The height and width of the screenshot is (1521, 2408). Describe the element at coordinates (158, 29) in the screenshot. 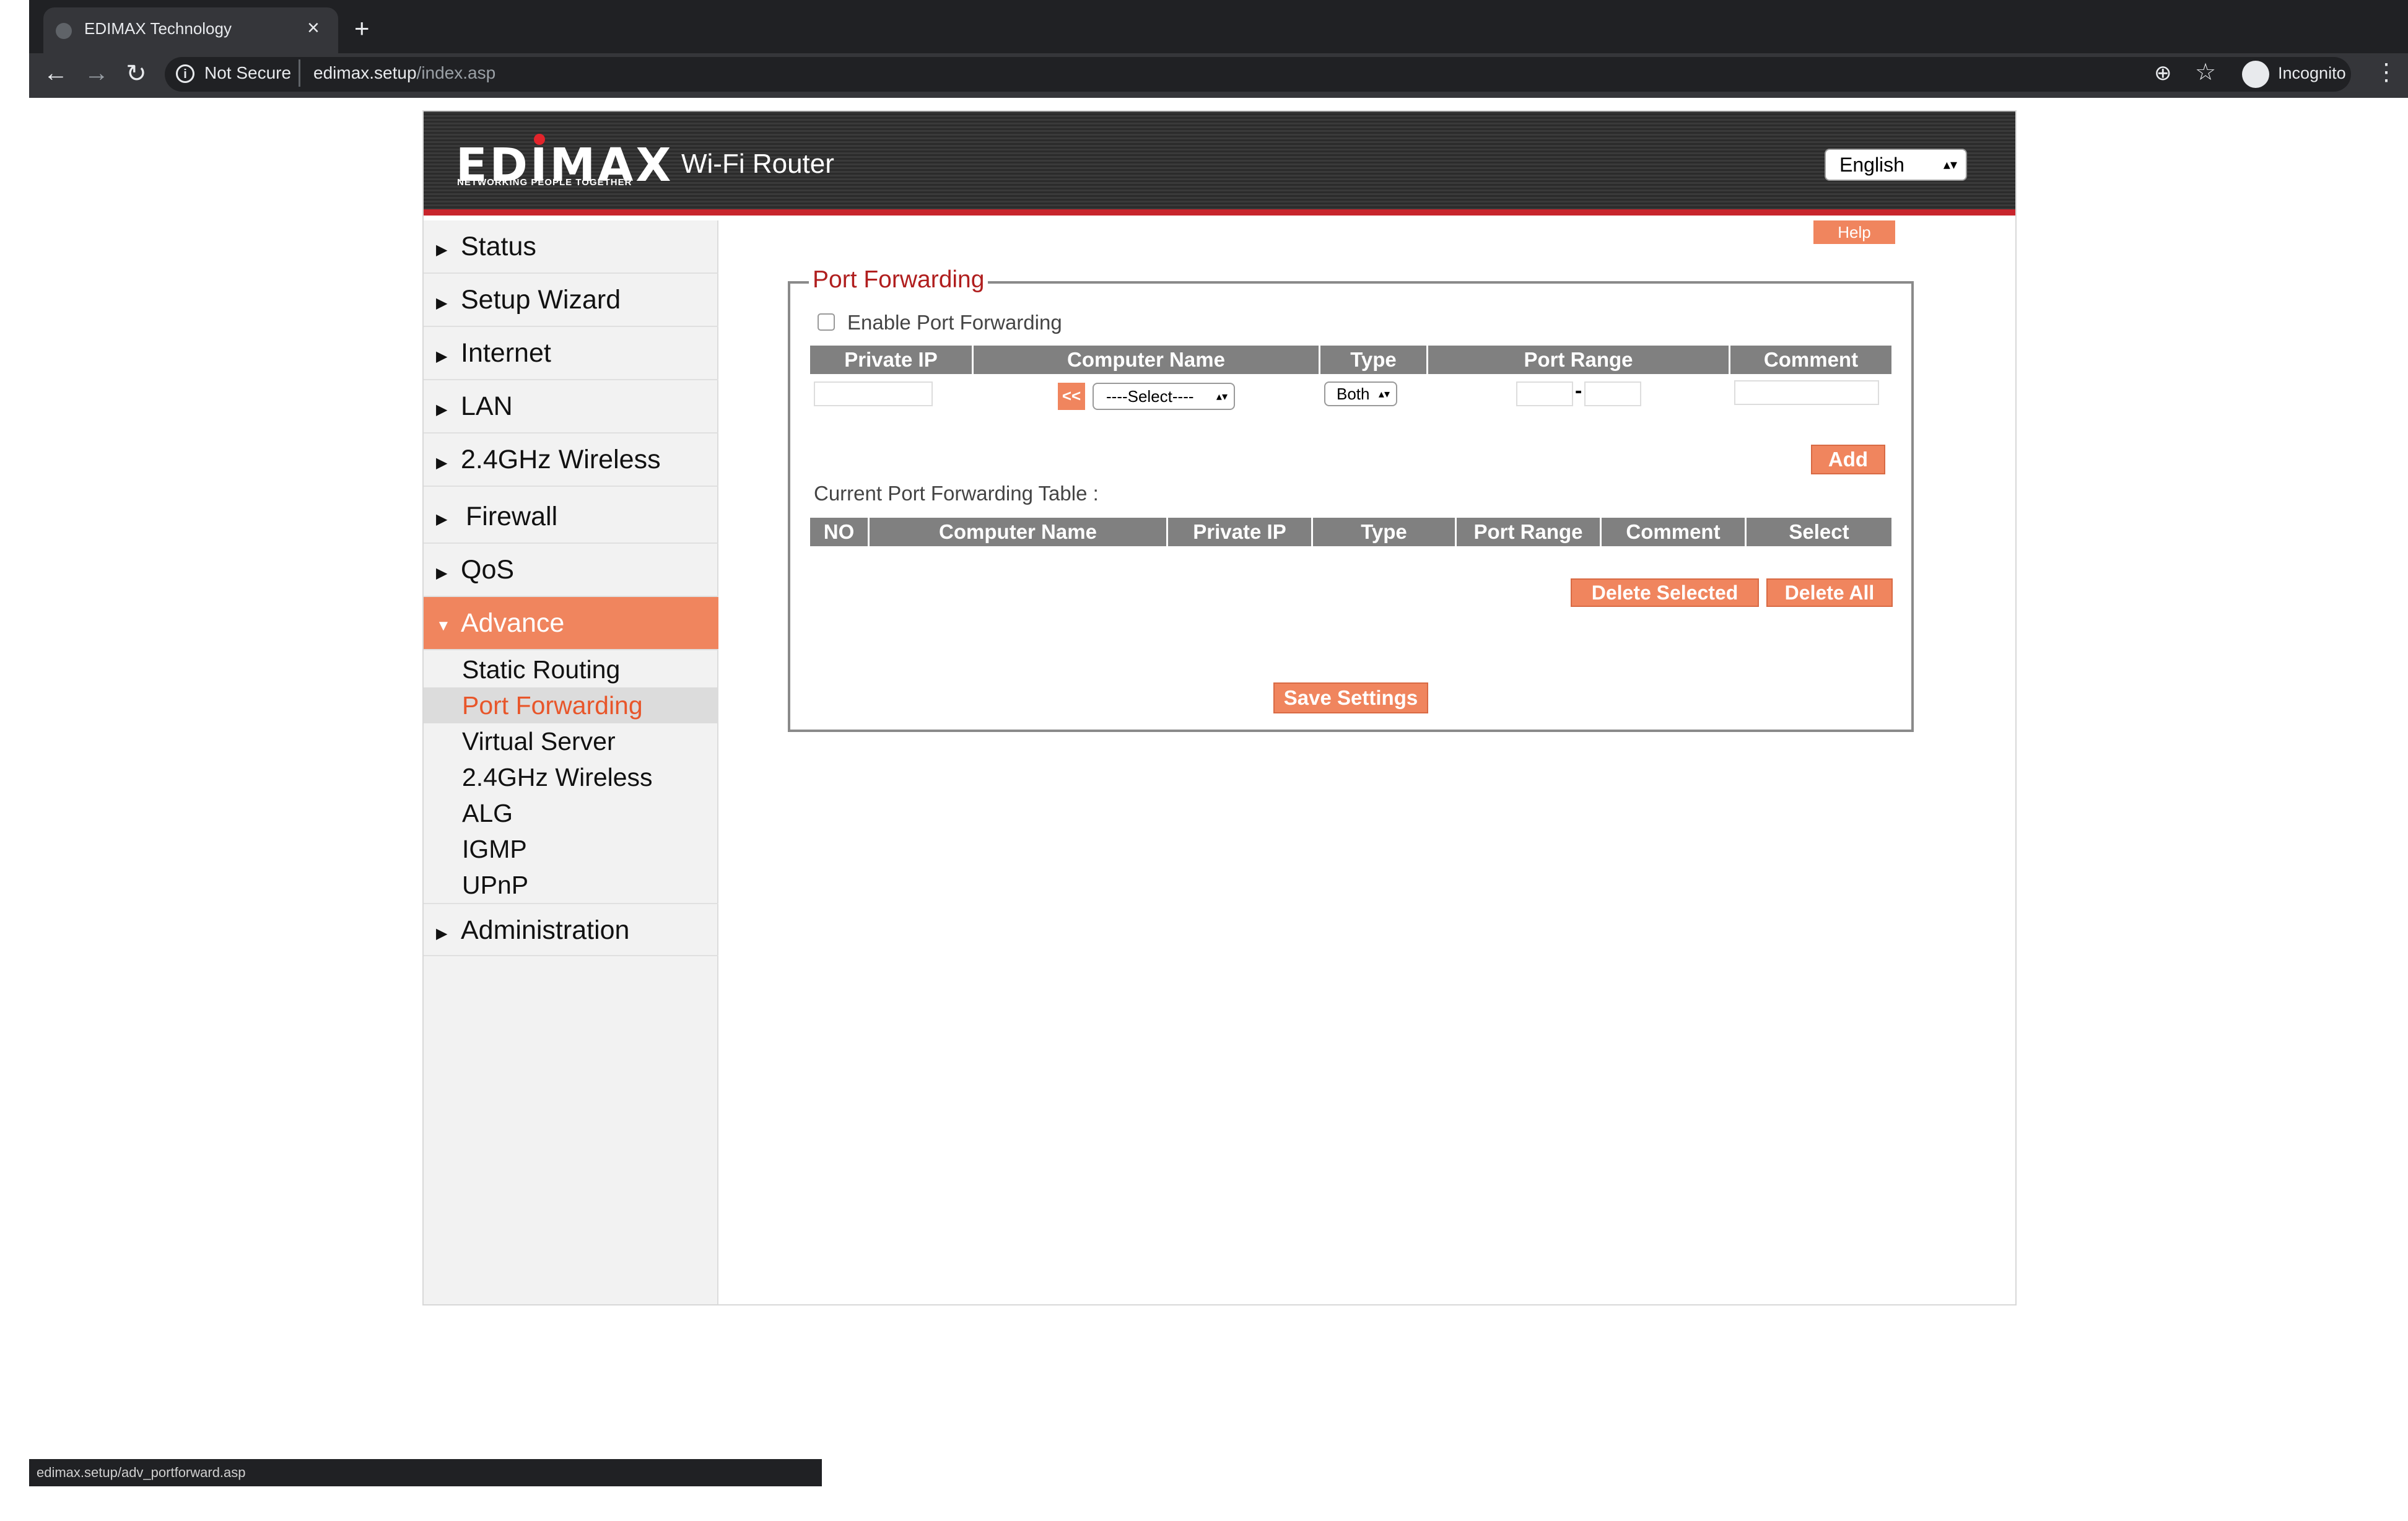

I see `tab-title: EDIMAX Technology` at that location.